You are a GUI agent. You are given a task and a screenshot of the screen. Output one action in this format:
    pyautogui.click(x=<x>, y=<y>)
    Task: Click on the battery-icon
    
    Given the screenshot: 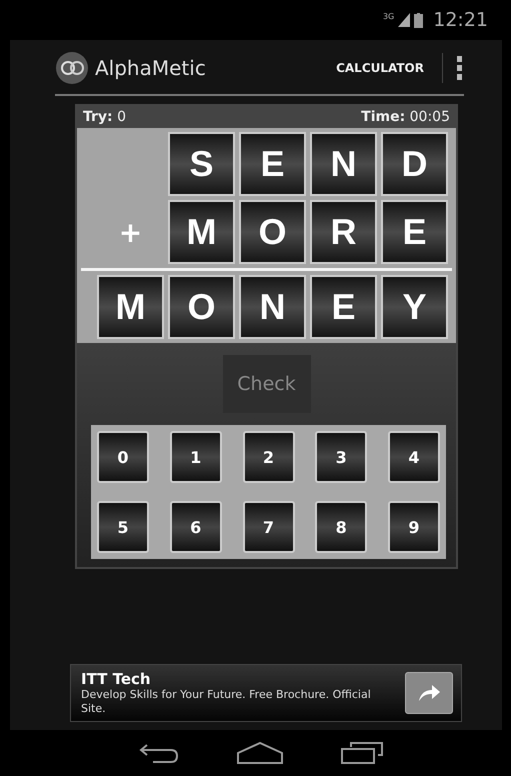 What is the action you would take?
    pyautogui.click(x=419, y=20)
    